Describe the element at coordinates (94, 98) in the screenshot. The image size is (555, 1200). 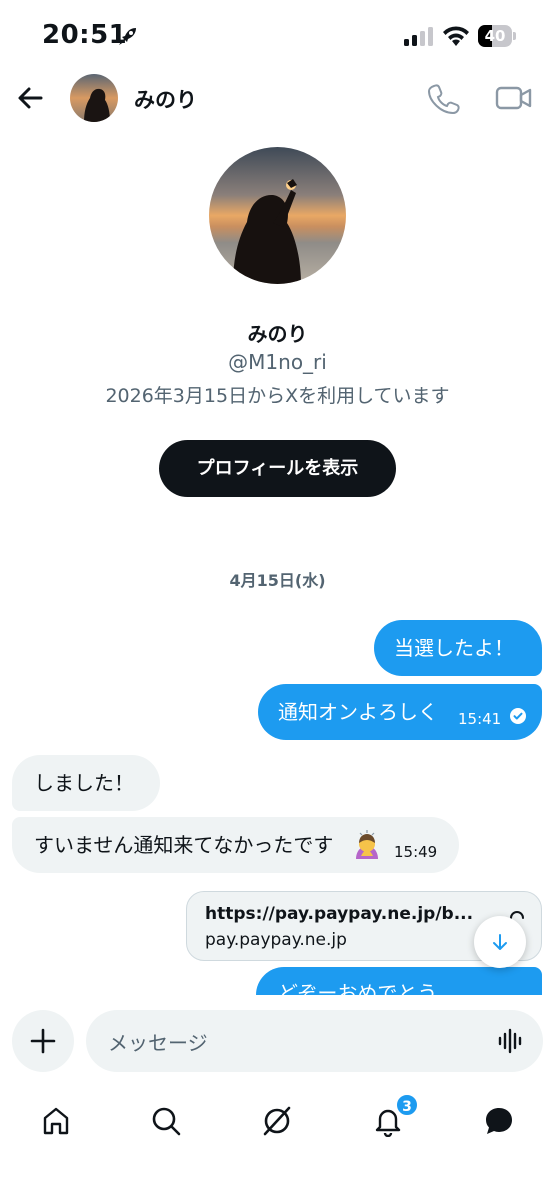
I see `header-avatar` at that location.